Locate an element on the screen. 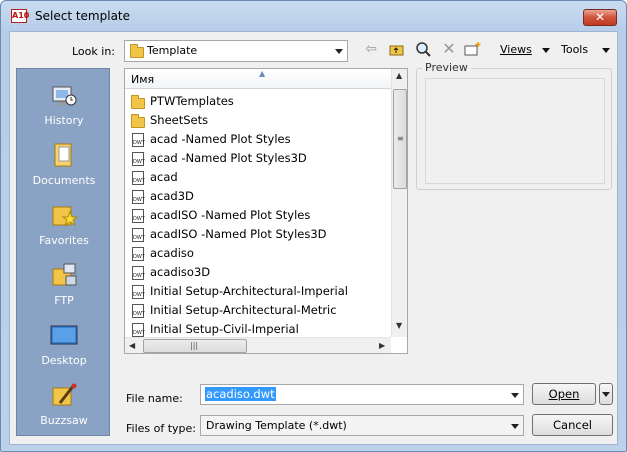 The width and height of the screenshot is (627, 452). place-label: FTP is located at coordinates (64, 300).